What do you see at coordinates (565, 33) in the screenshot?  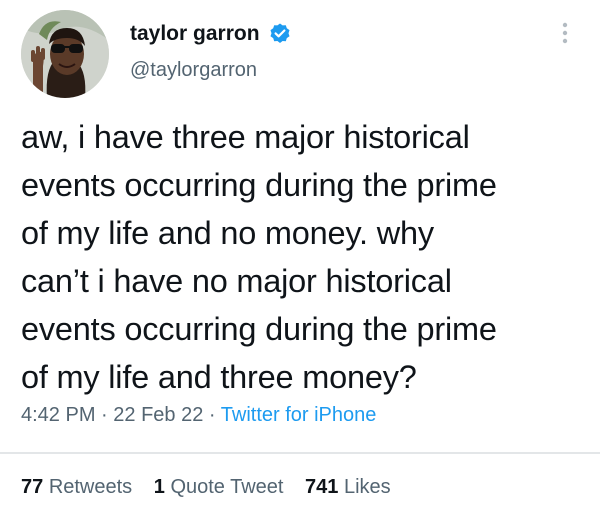 I see `more-options-icon` at bounding box center [565, 33].